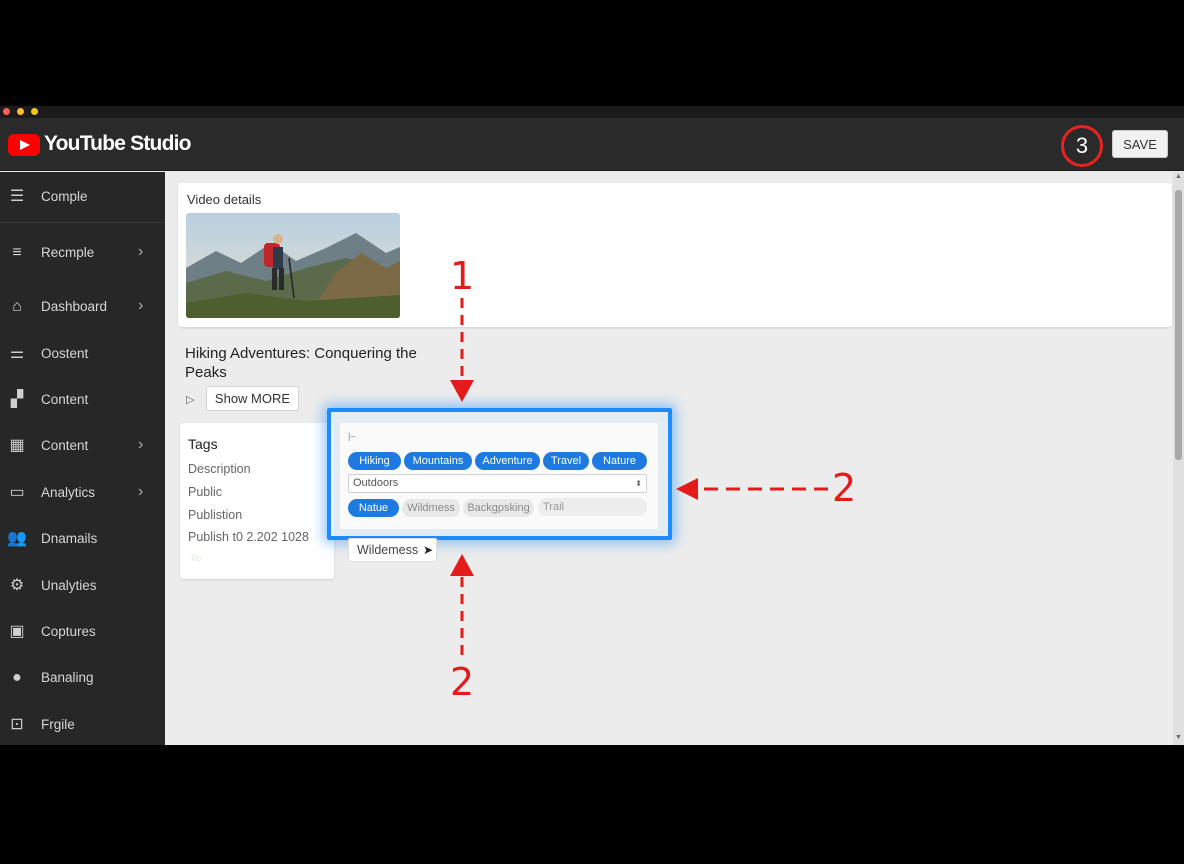 This screenshot has width=1184, height=864. I want to click on sidebar-item-label: Banaling, so click(67, 677).